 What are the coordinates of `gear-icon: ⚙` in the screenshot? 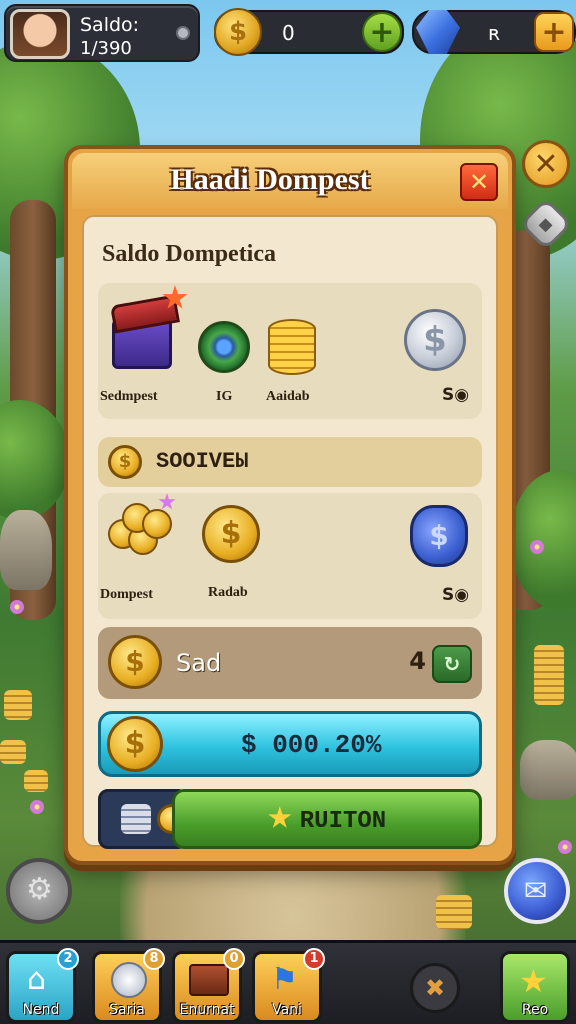 It's located at (39, 889).